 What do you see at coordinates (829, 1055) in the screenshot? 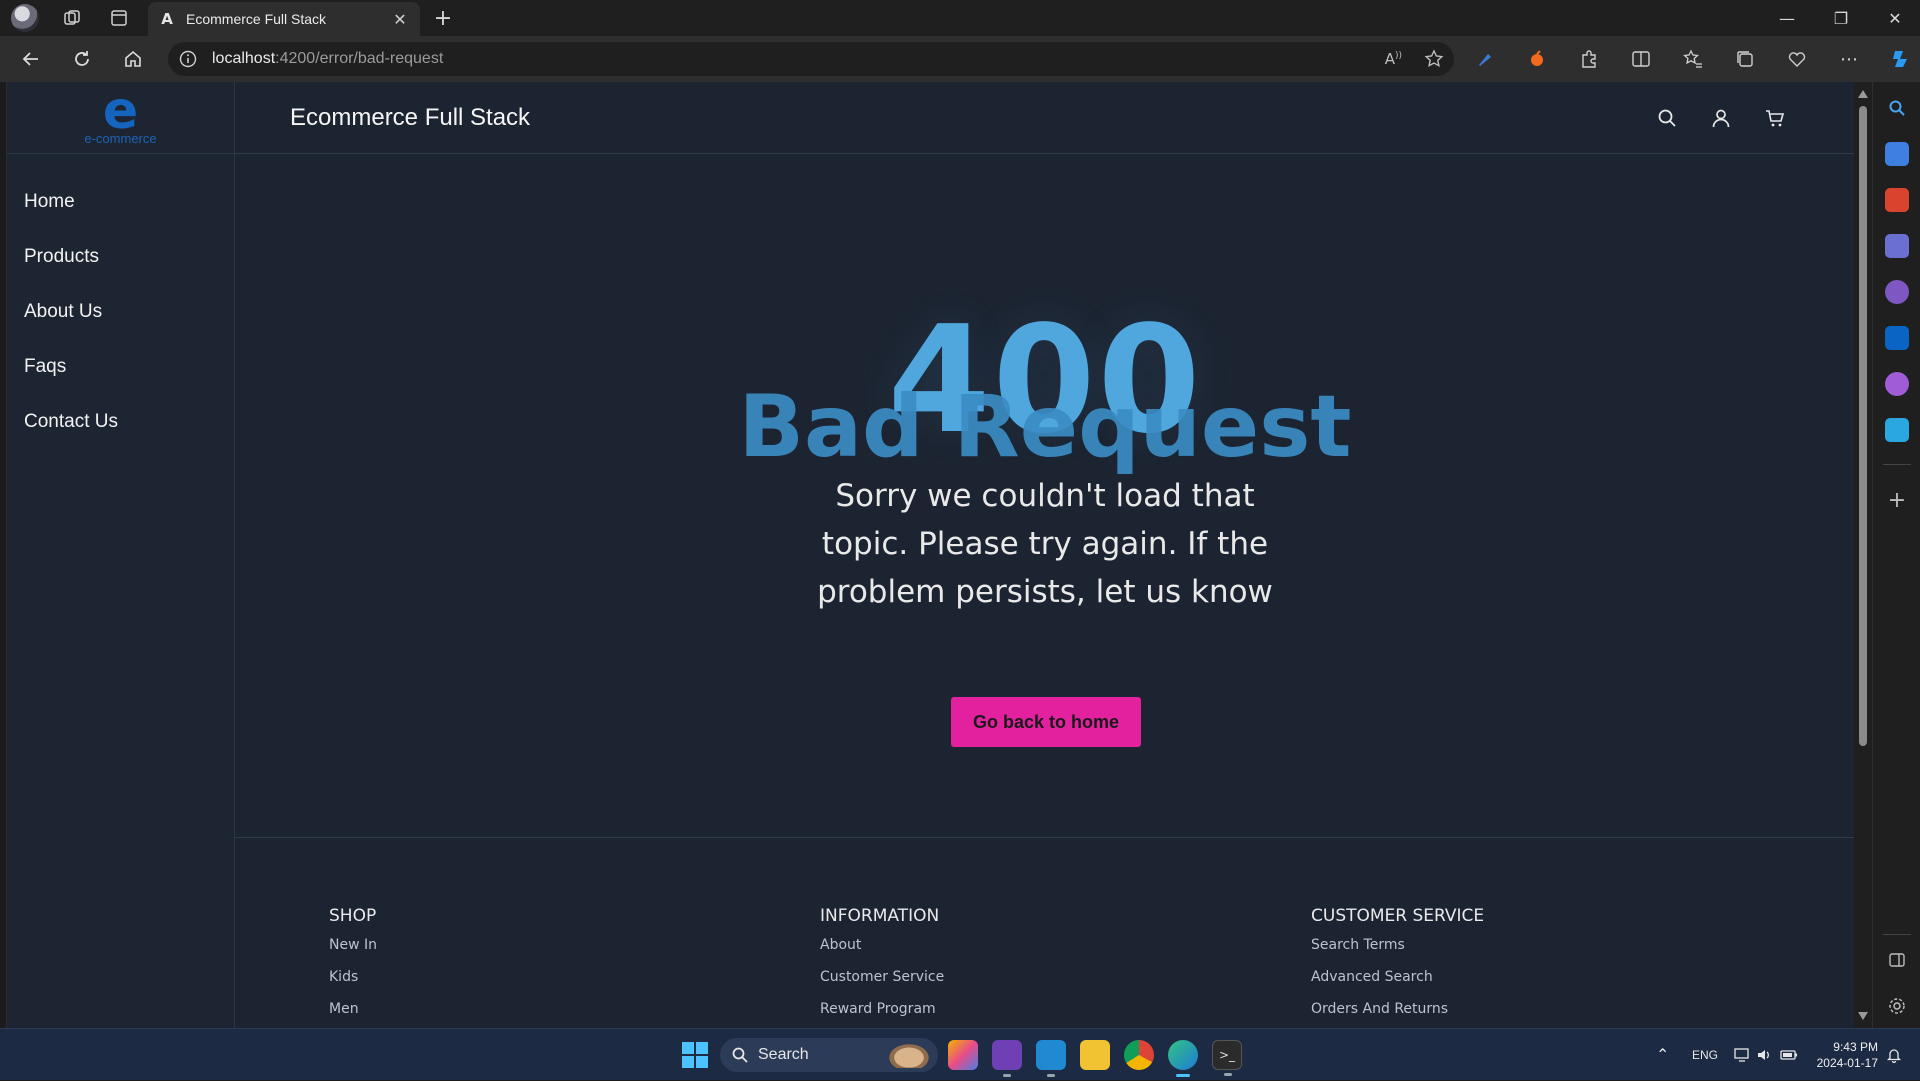
I see `taskbar-search-box: Search` at bounding box center [829, 1055].